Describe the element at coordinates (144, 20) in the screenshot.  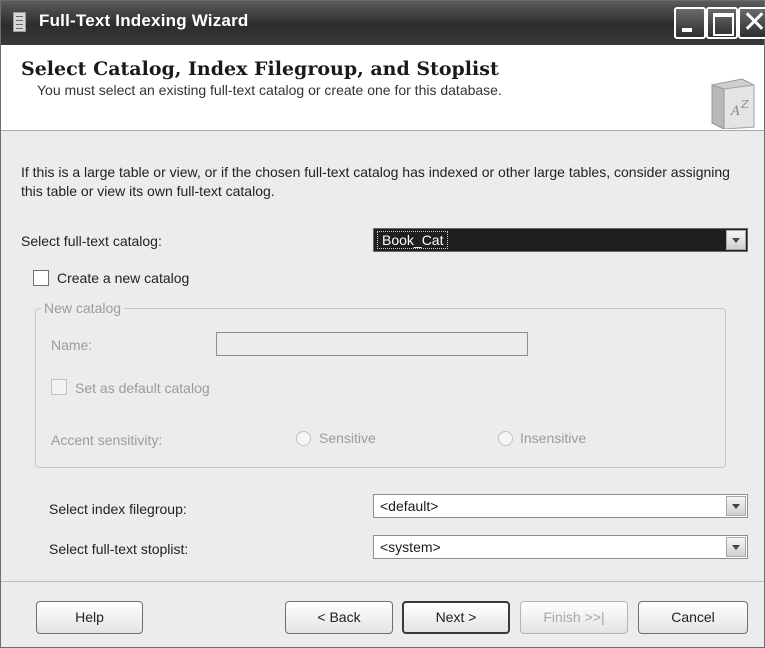
I see `window-title: Full-Text Indexing Wizard` at that location.